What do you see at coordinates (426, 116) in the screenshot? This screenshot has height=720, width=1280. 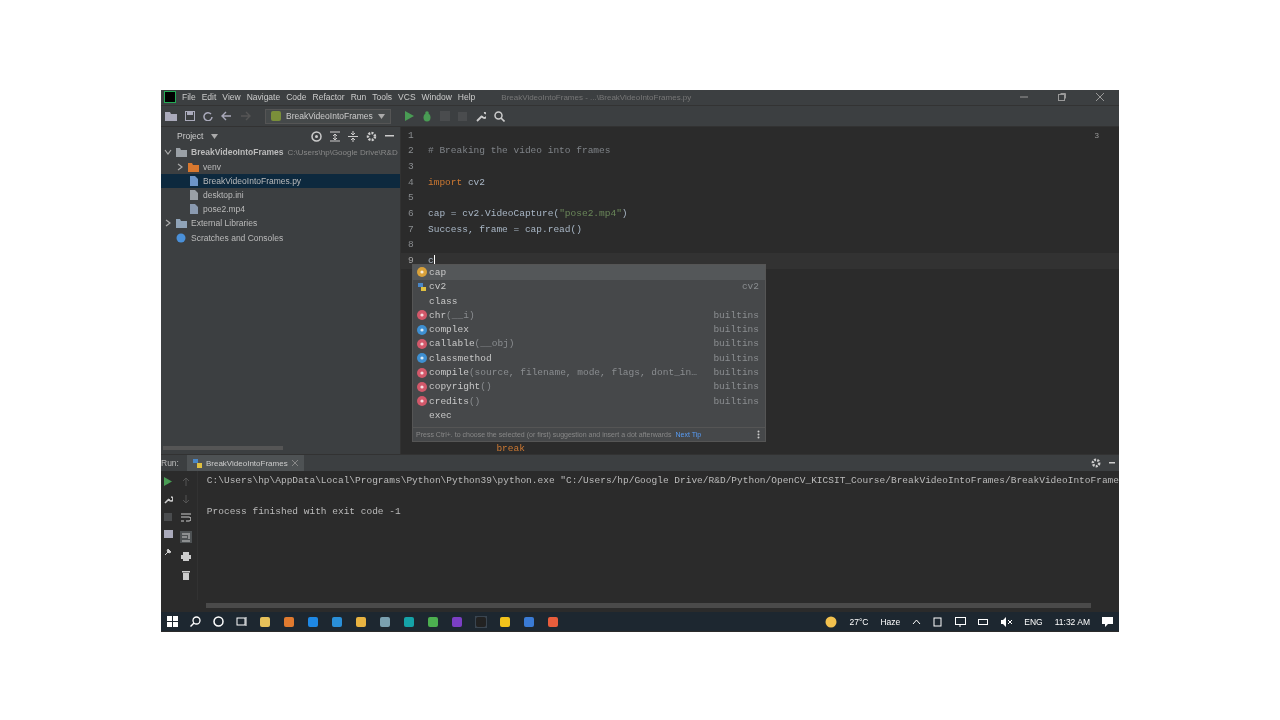 I see `debug-icon` at bounding box center [426, 116].